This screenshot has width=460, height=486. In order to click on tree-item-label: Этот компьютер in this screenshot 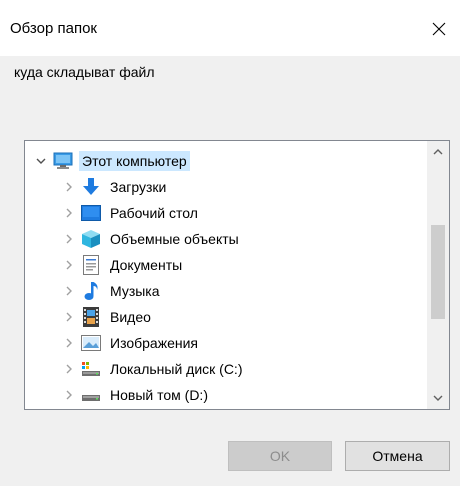, I will do `click(134, 161)`.